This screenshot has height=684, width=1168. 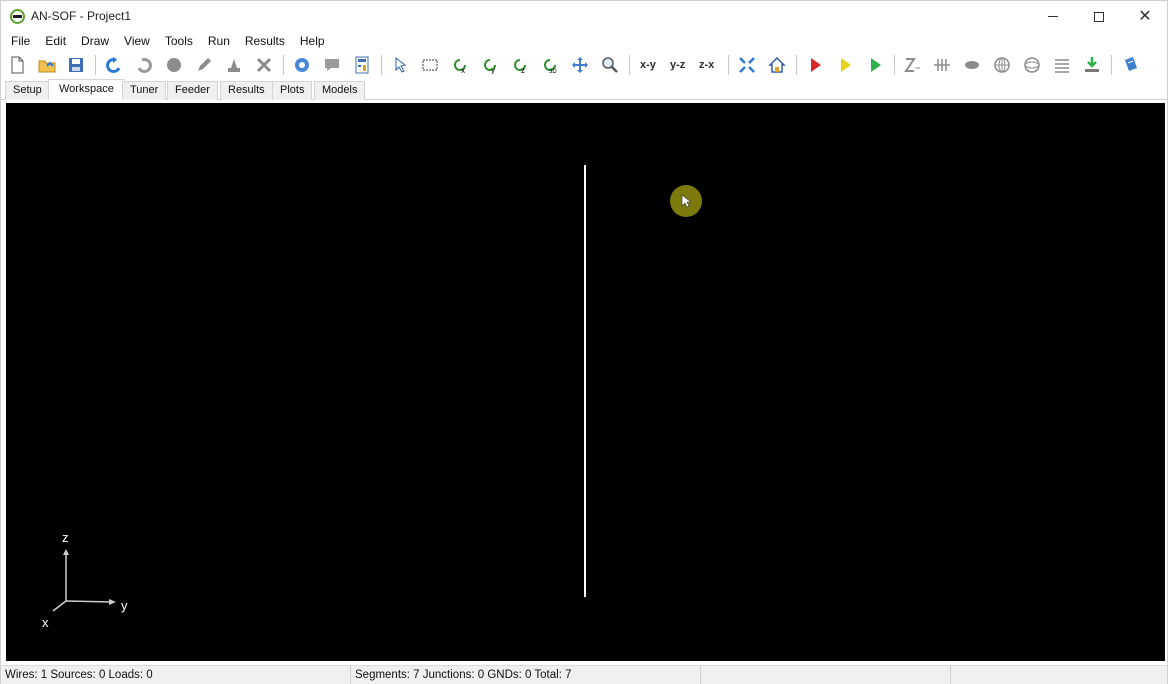 I want to click on run-red-button, so click(x=815, y=65).